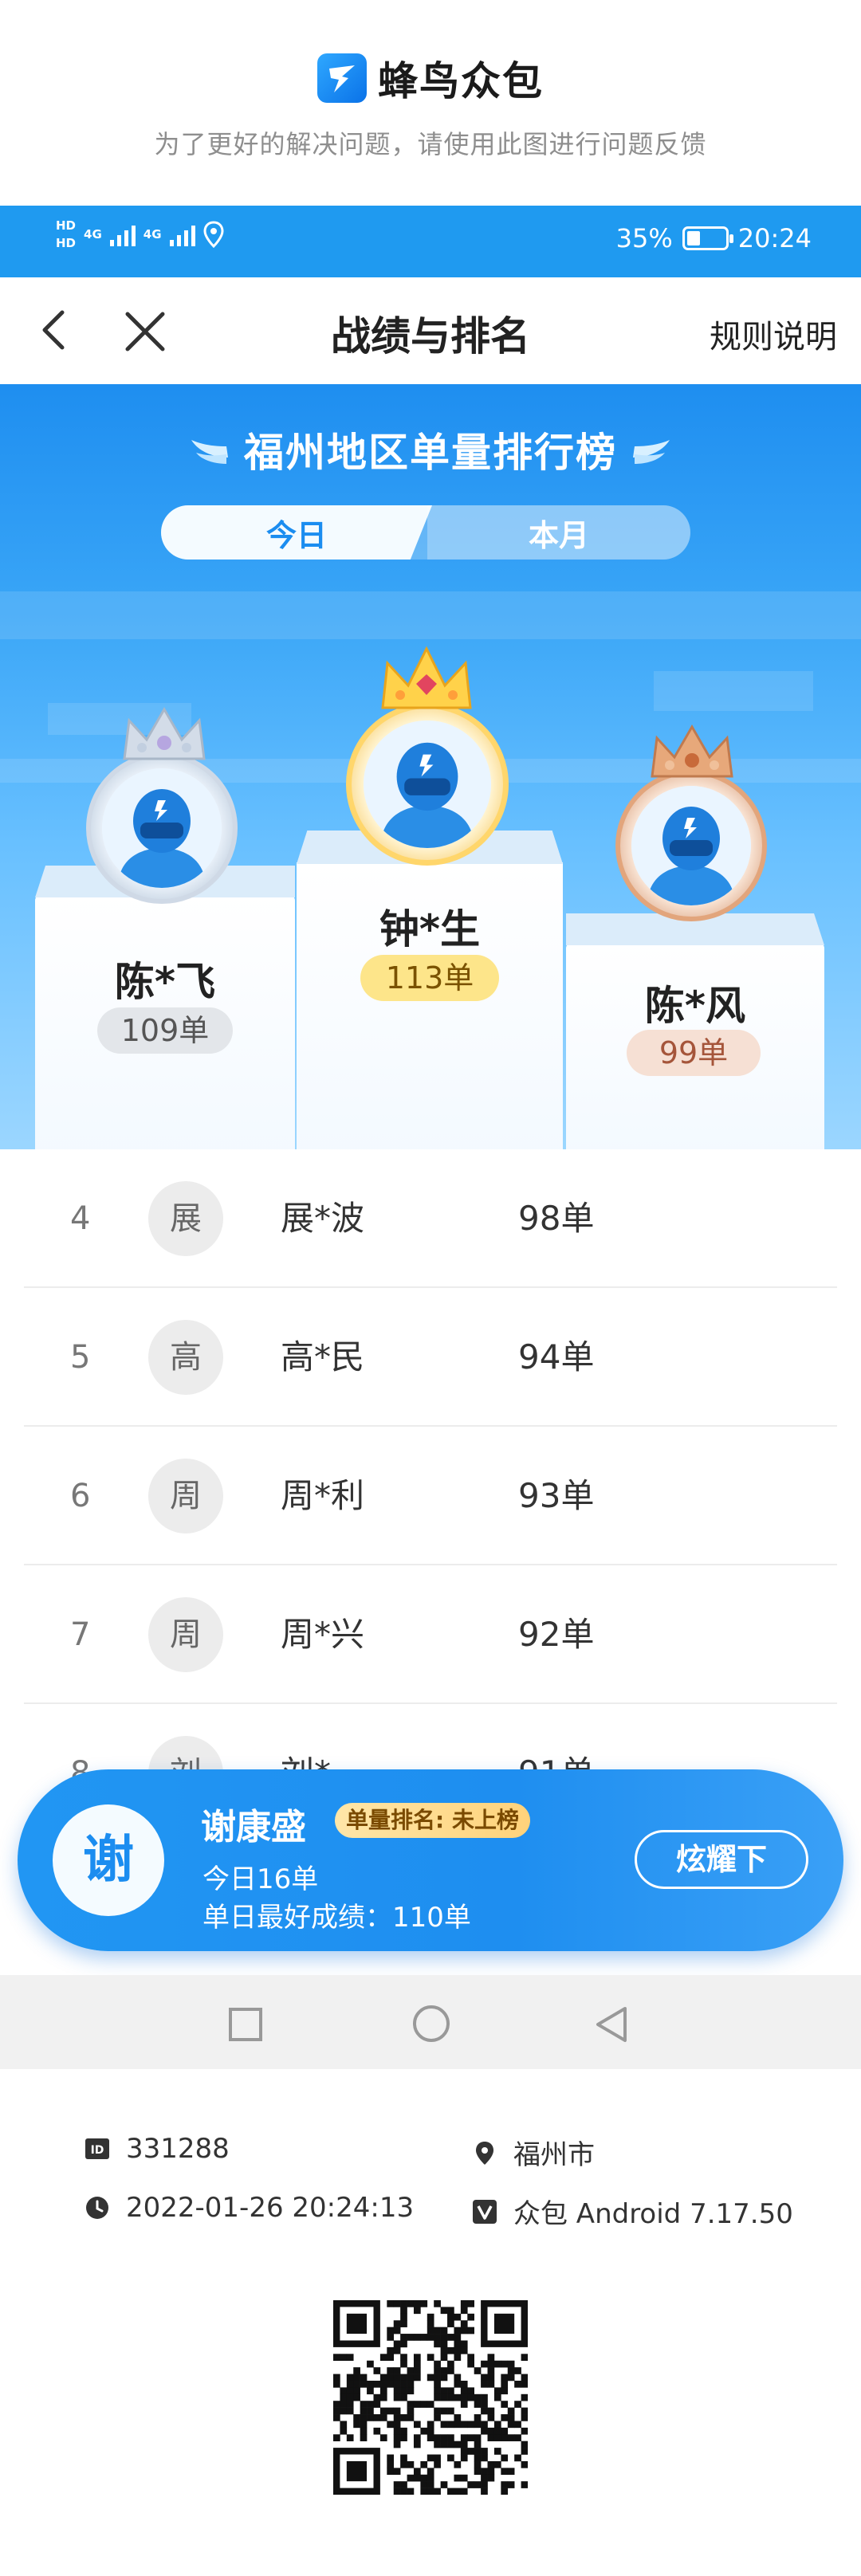  I want to click on brand-name: 蜂鸟众包, so click(461, 81).